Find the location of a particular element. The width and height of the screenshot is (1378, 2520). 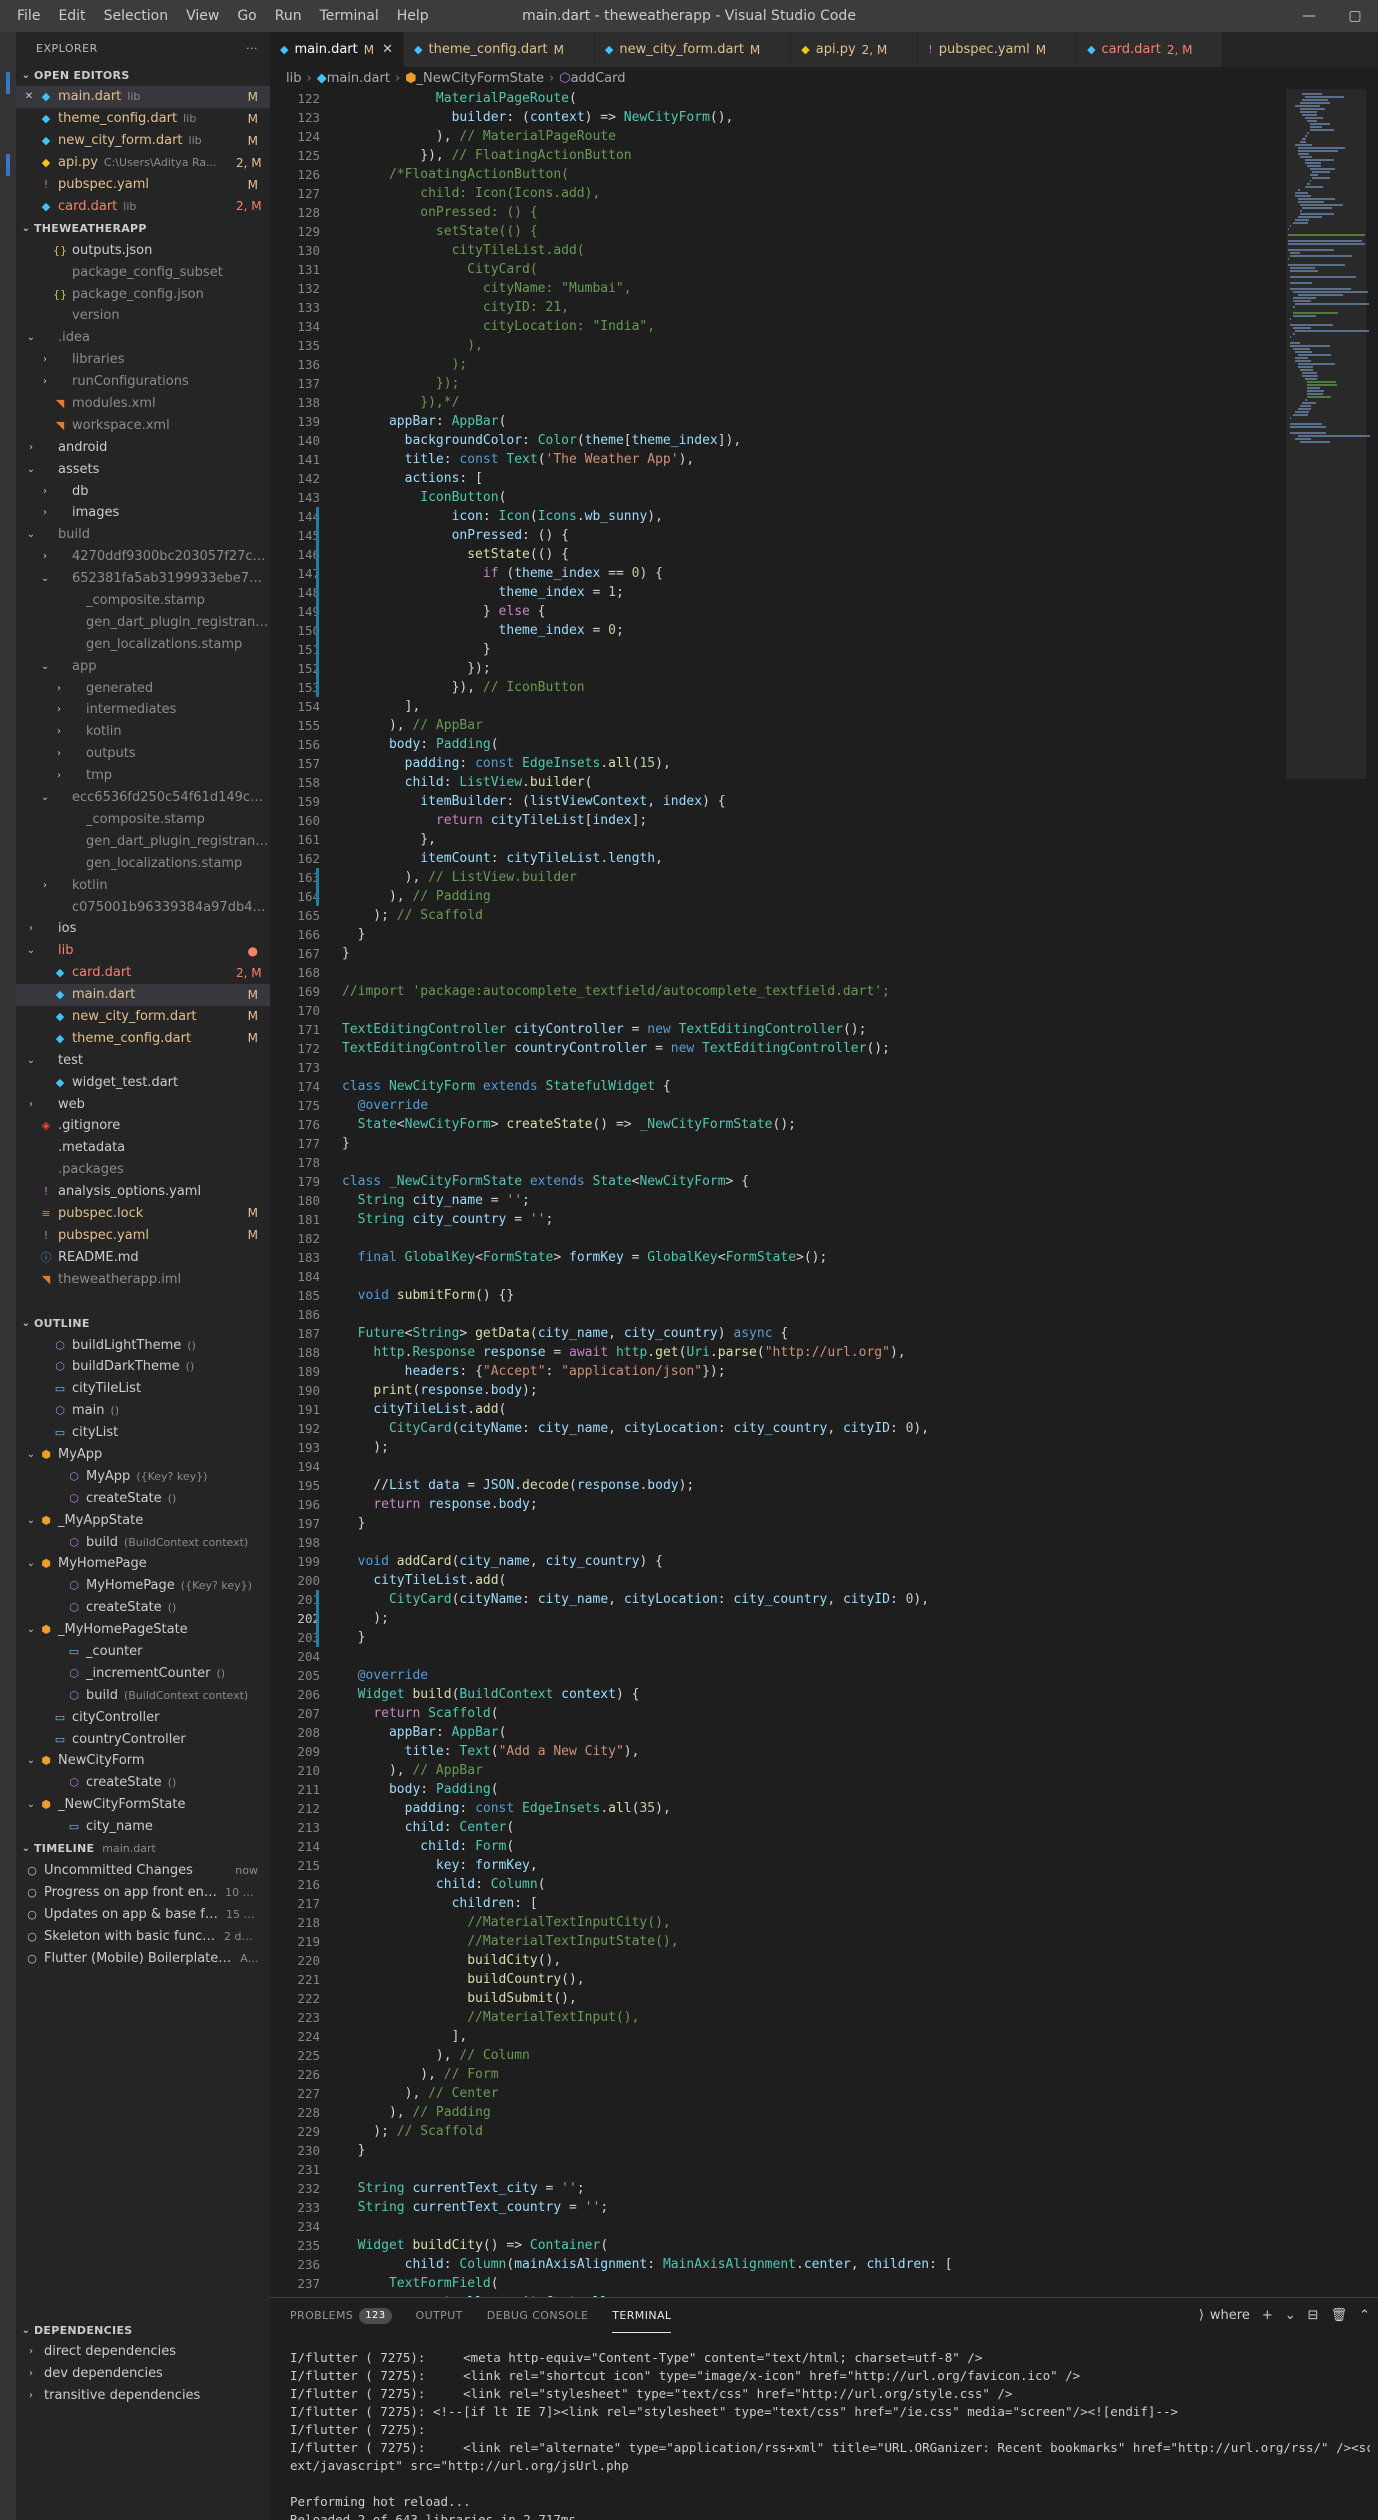

outline-symbol: ⌄ ⬢ MyApp is located at coordinates (143, 1455).